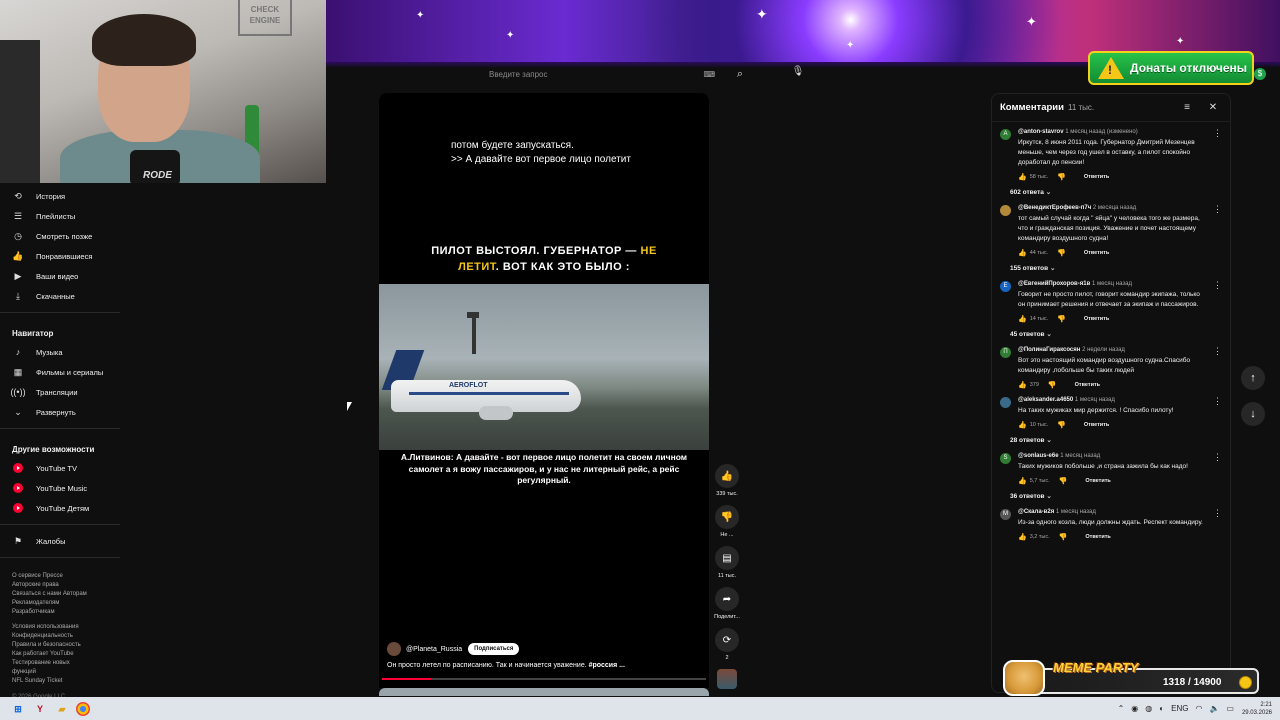 The height and width of the screenshot is (720, 1280). I want to click on sidebar-item-youtube-music: YouTube Music, so click(61, 488).